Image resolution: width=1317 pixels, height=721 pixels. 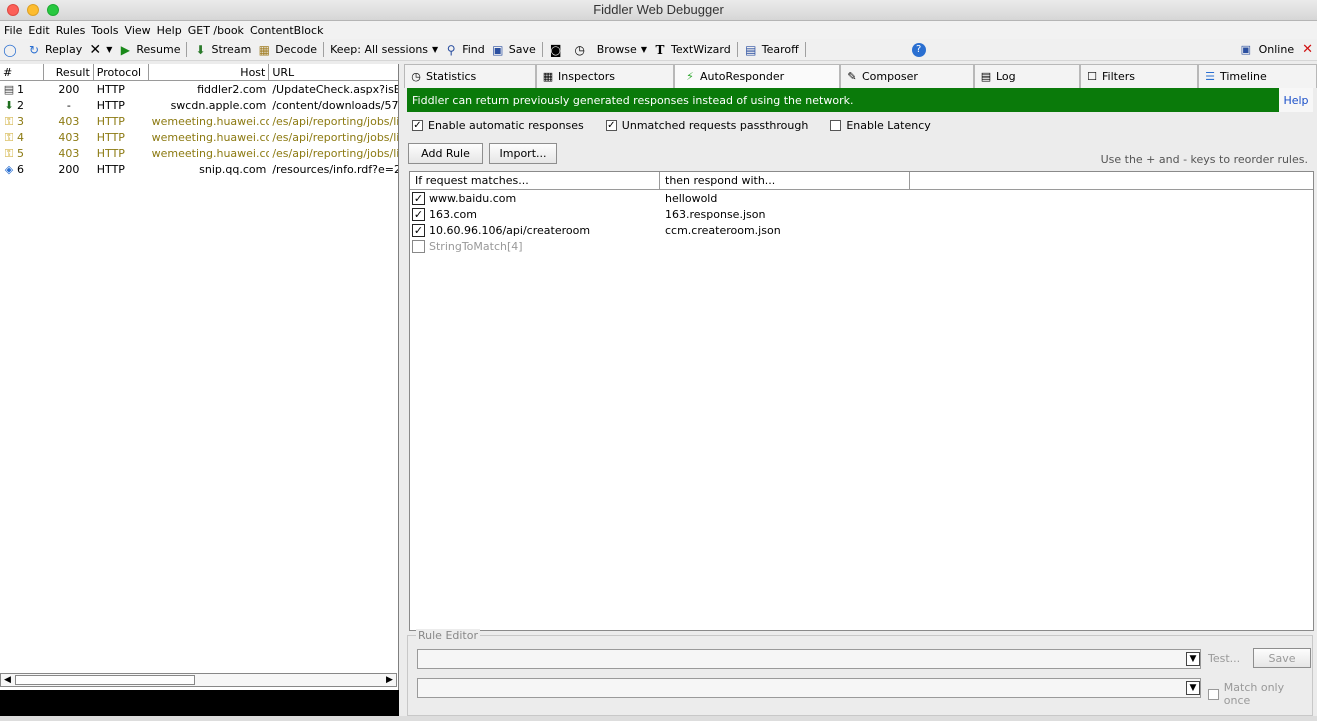 What do you see at coordinates (69, 137) in the screenshot?
I see `session-result: 403` at bounding box center [69, 137].